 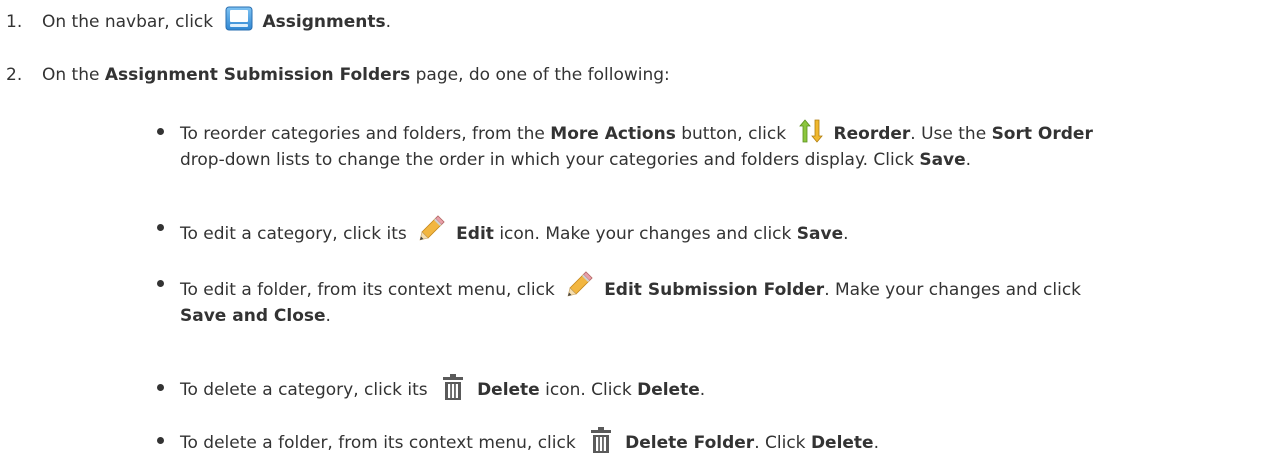 What do you see at coordinates (645, 234) in the screenshot?
I see `text-run: icon. Make your changes and click` at bounding box center [645, 234].